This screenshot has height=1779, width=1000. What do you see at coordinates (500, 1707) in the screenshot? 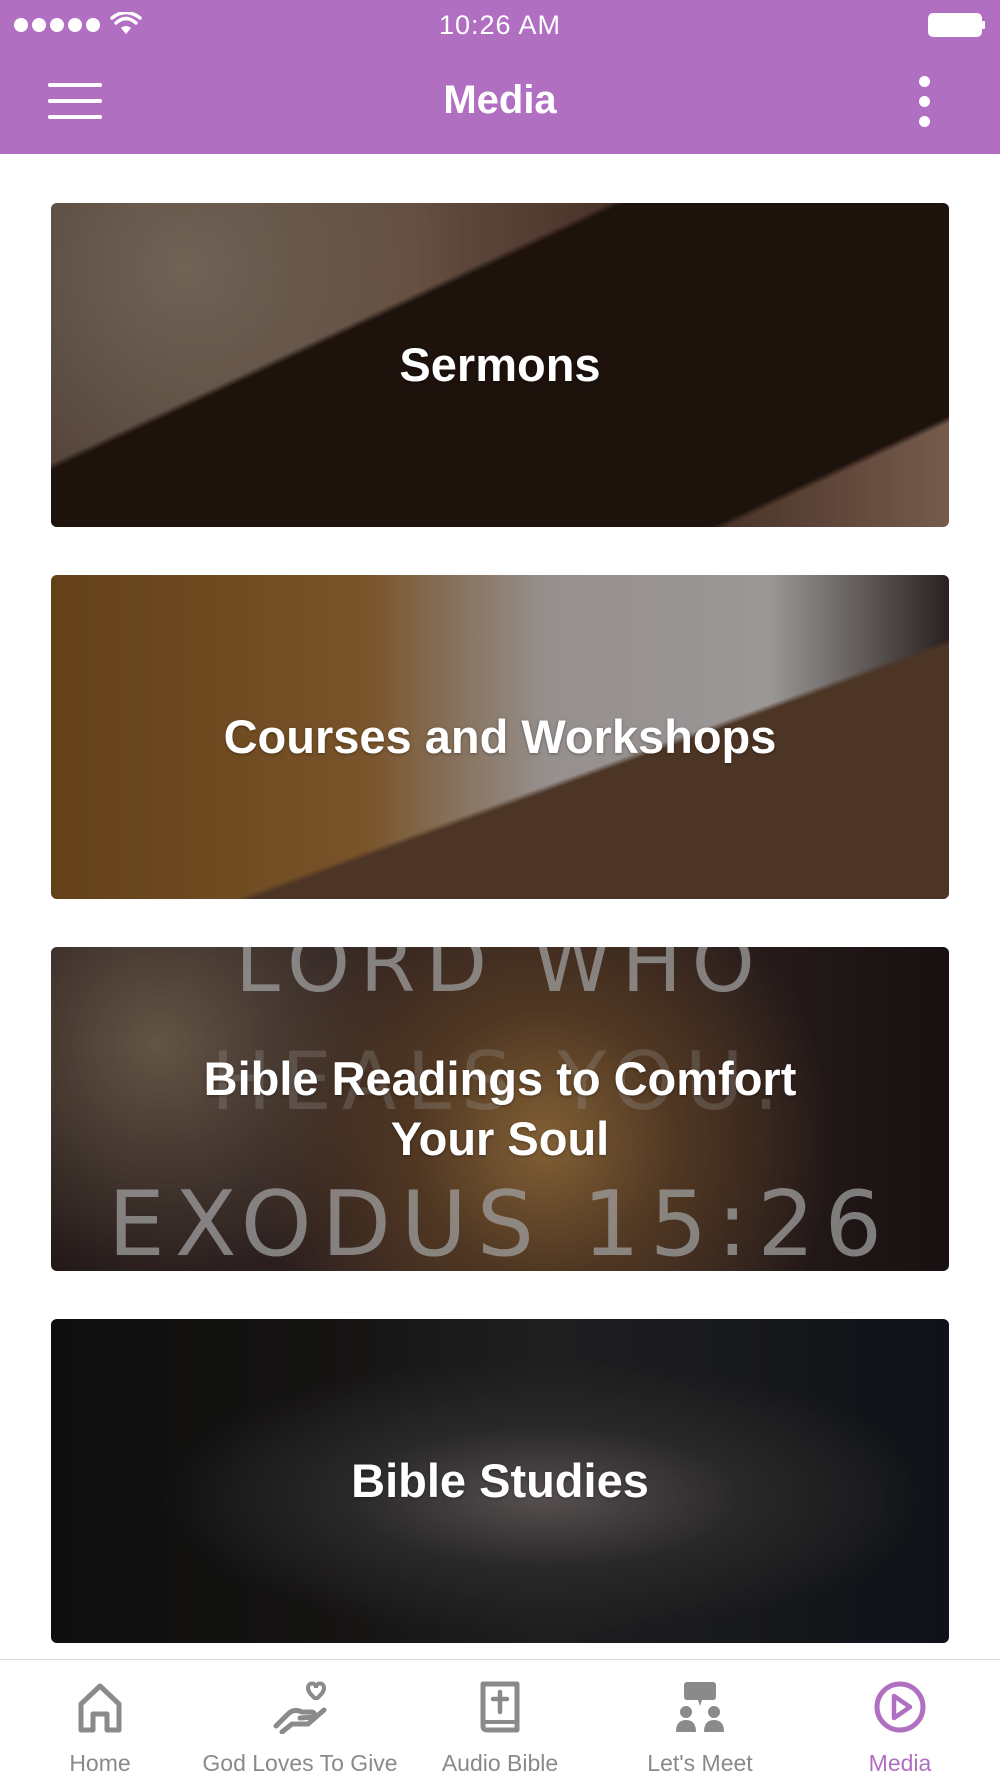
I see `bible-icon` at bounding box center [500, 1707].